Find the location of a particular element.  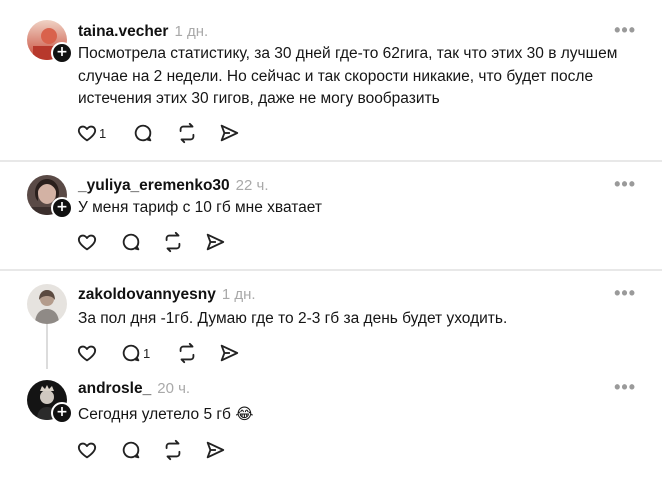

avatar is located at coordinates (47, 304).